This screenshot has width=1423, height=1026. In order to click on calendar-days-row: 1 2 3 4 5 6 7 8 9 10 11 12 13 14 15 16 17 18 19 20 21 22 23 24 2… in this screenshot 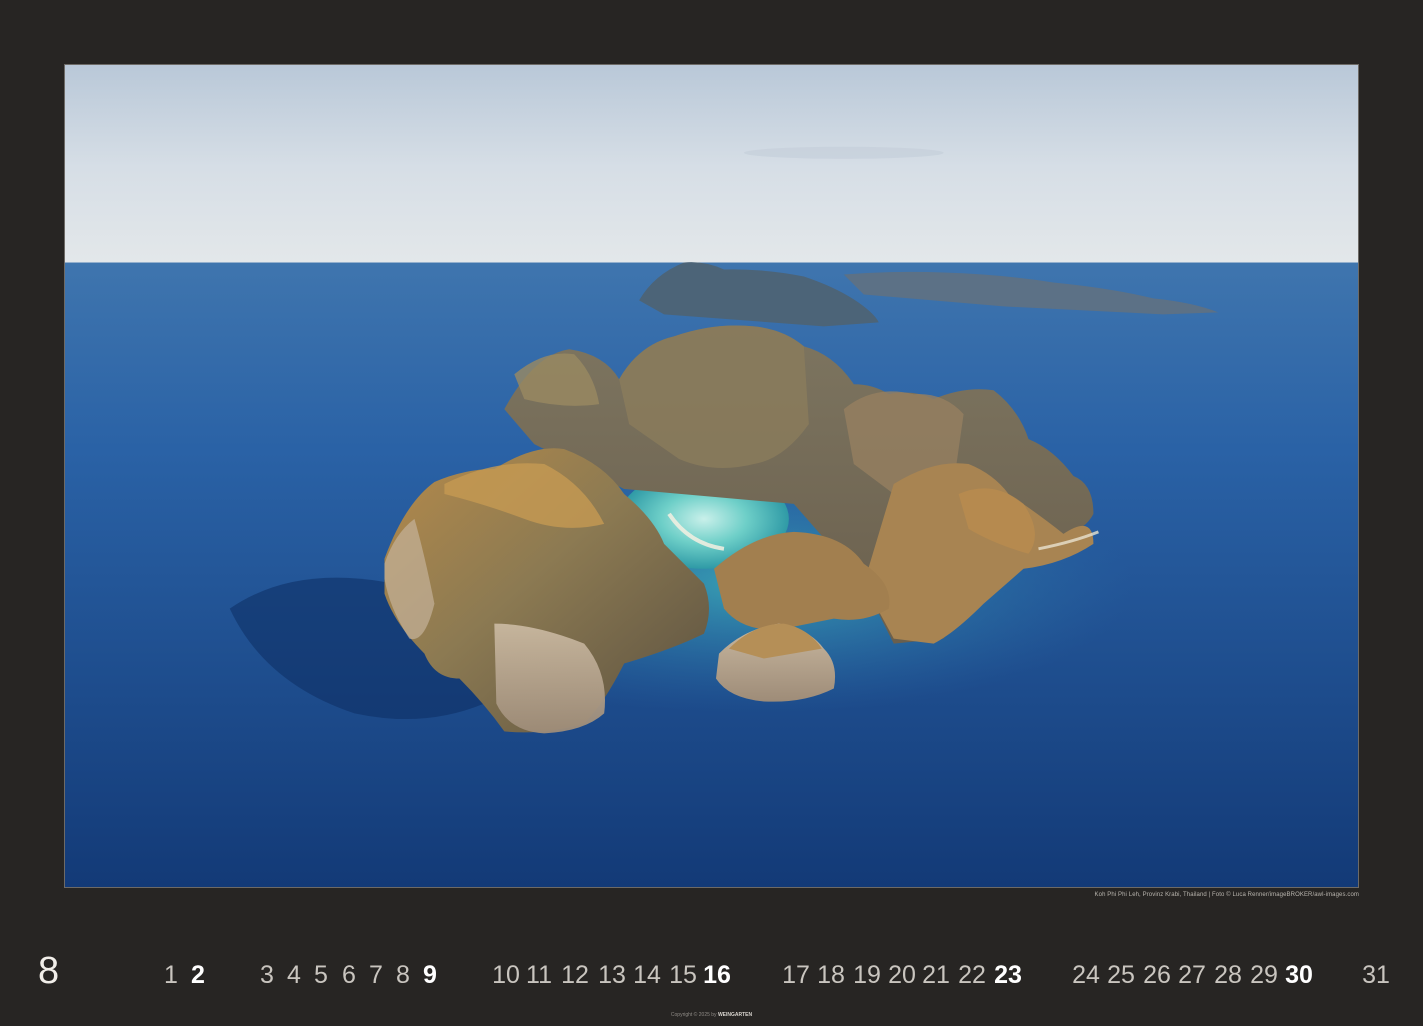, I will do `click(711, 975)`.